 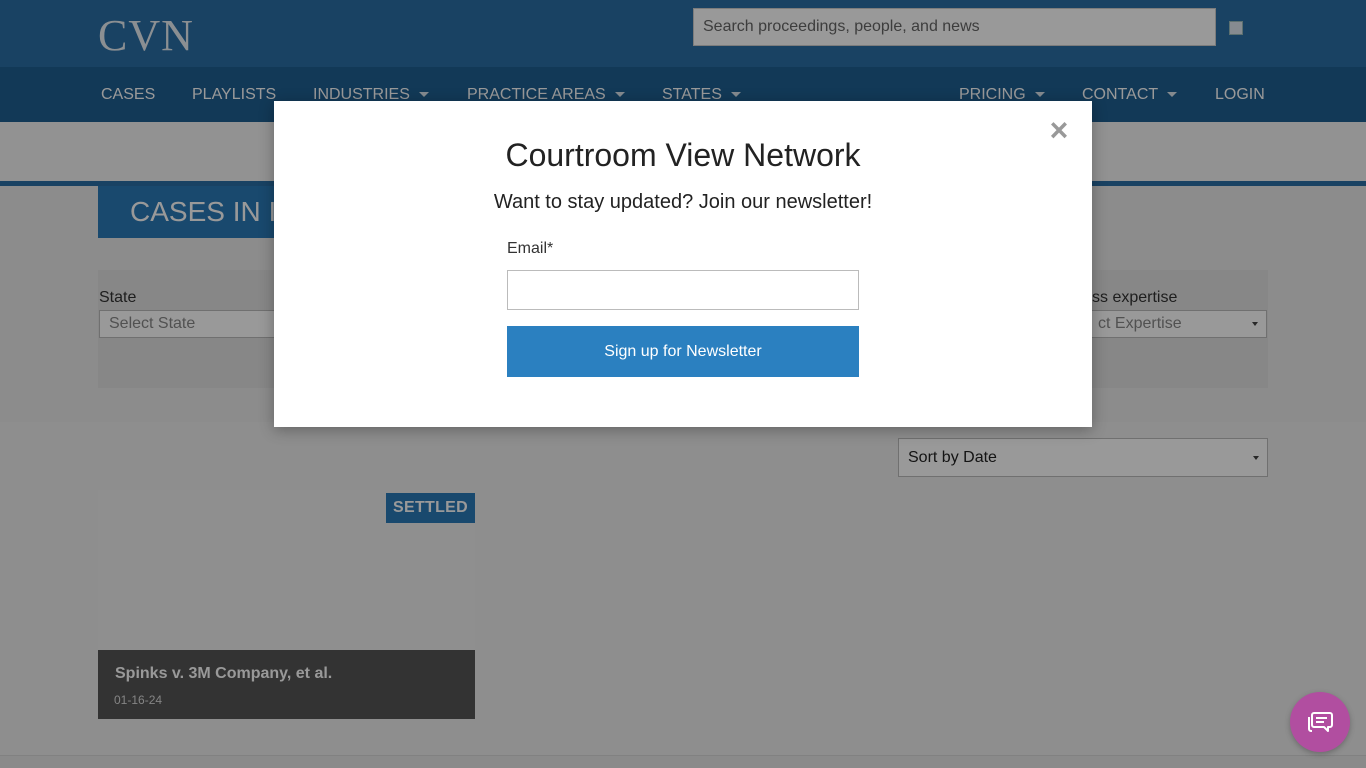 What do you see at coordinates (683, 290) in the screenshot?
I see `email-field` at bounding box center [683, 290].